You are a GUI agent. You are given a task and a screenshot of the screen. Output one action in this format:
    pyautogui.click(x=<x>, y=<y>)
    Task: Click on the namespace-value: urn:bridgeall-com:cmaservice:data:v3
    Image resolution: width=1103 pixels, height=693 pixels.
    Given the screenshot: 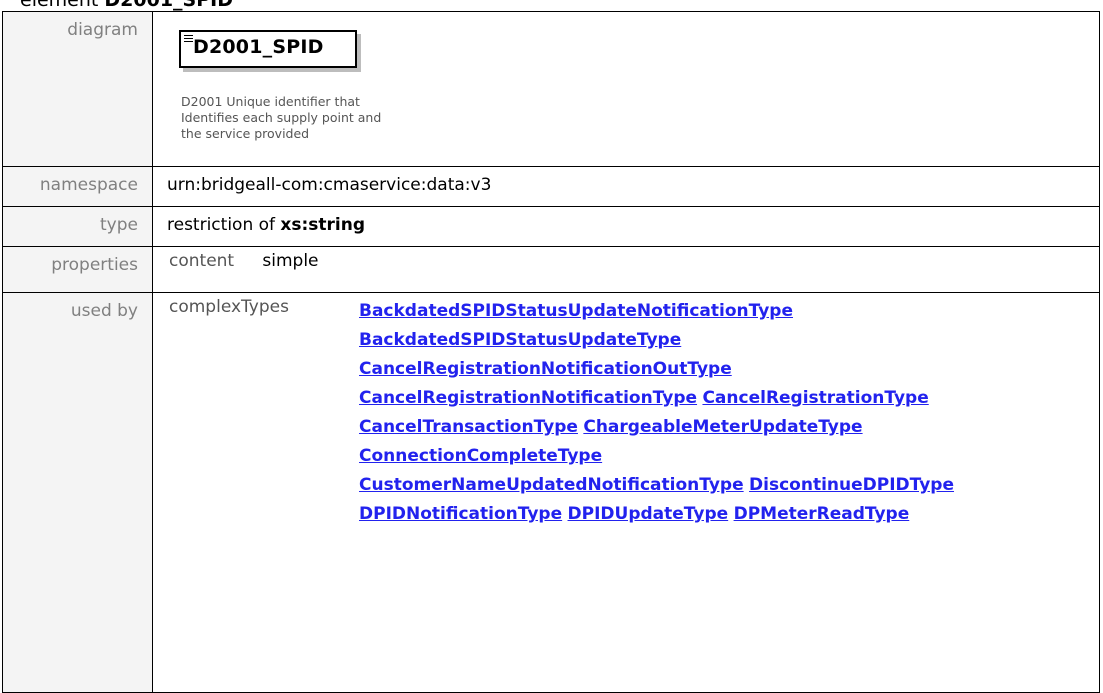 What is the action you would take?
    pyautogui.click(x=626, y=186)
    